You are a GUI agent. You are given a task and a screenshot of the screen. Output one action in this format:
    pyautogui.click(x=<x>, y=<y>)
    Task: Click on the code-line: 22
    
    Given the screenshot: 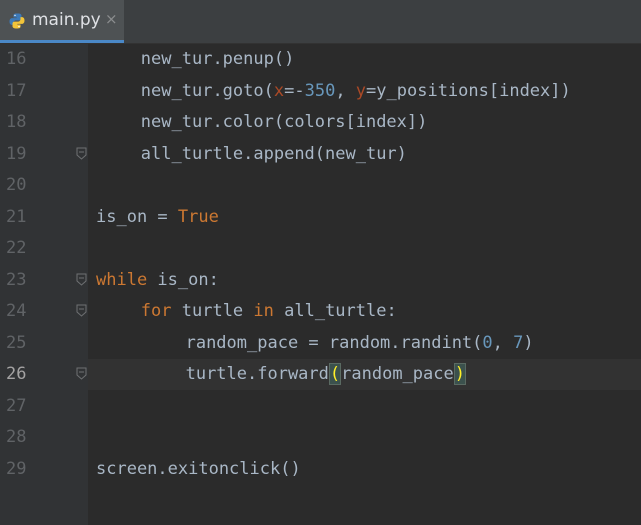 What is the action you would take?
    pyautogui.click(x=320, y=248)
    